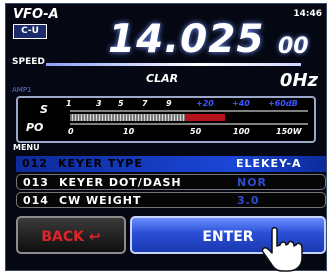 The width and height of the screenshot is (329, 276). Describe the element at coordinates (30, 31) in the screenshot. I see `mode-badge: C-U` at that location.